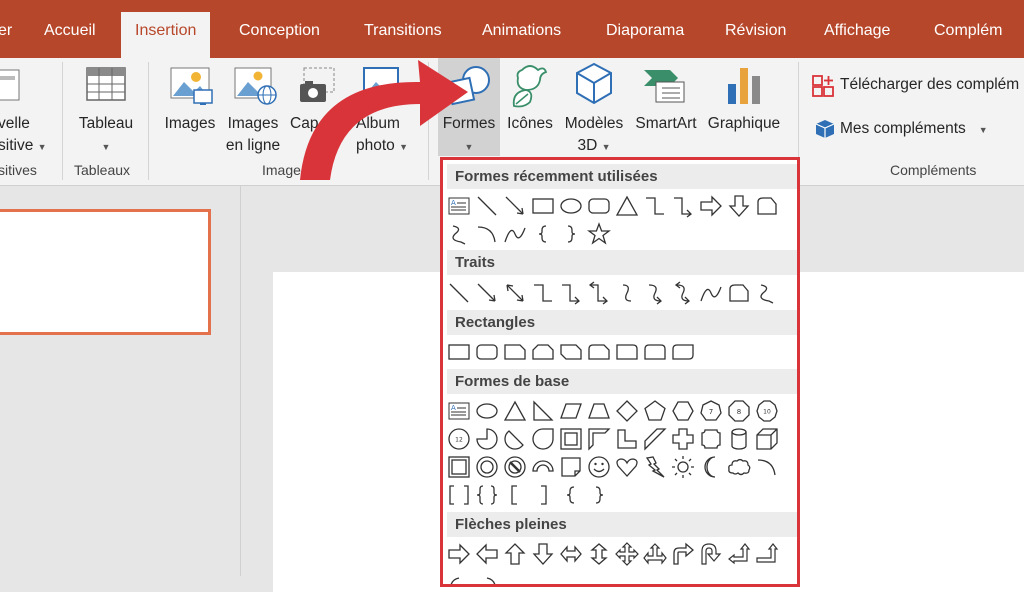  What do you see at coordinates (190, 124) in the screenshot?
I see `images-button: Images` at bounding box center [190, 124].